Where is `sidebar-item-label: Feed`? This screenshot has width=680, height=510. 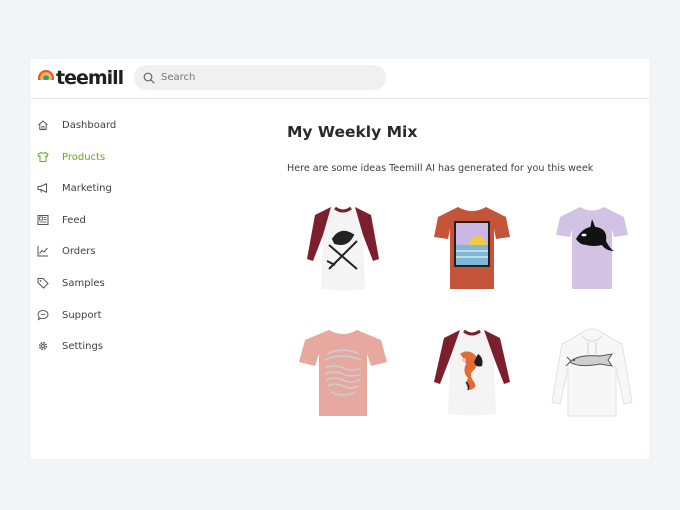
sidebar-item-label: Feed is located at coordinates (74, 220).